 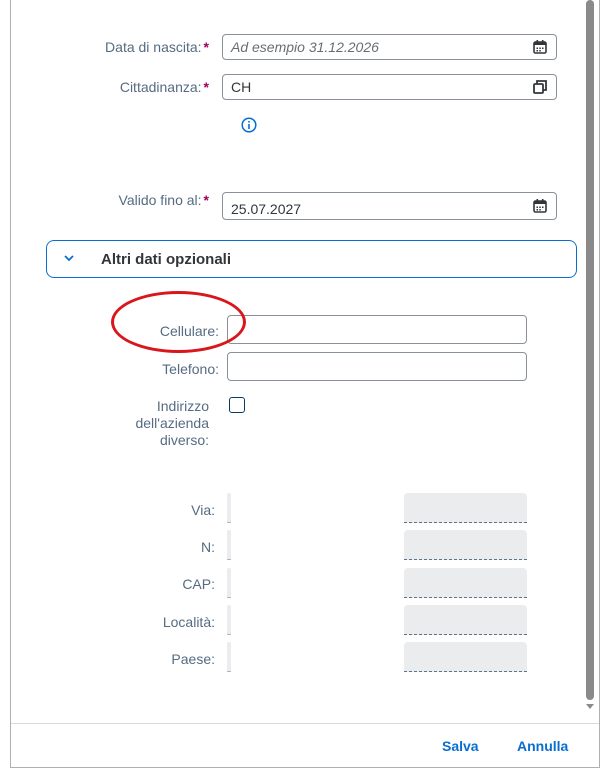 What do you see at coordinates (229, 508) in the screenshot?
I see `street-field` at bounding box center [229, 508].